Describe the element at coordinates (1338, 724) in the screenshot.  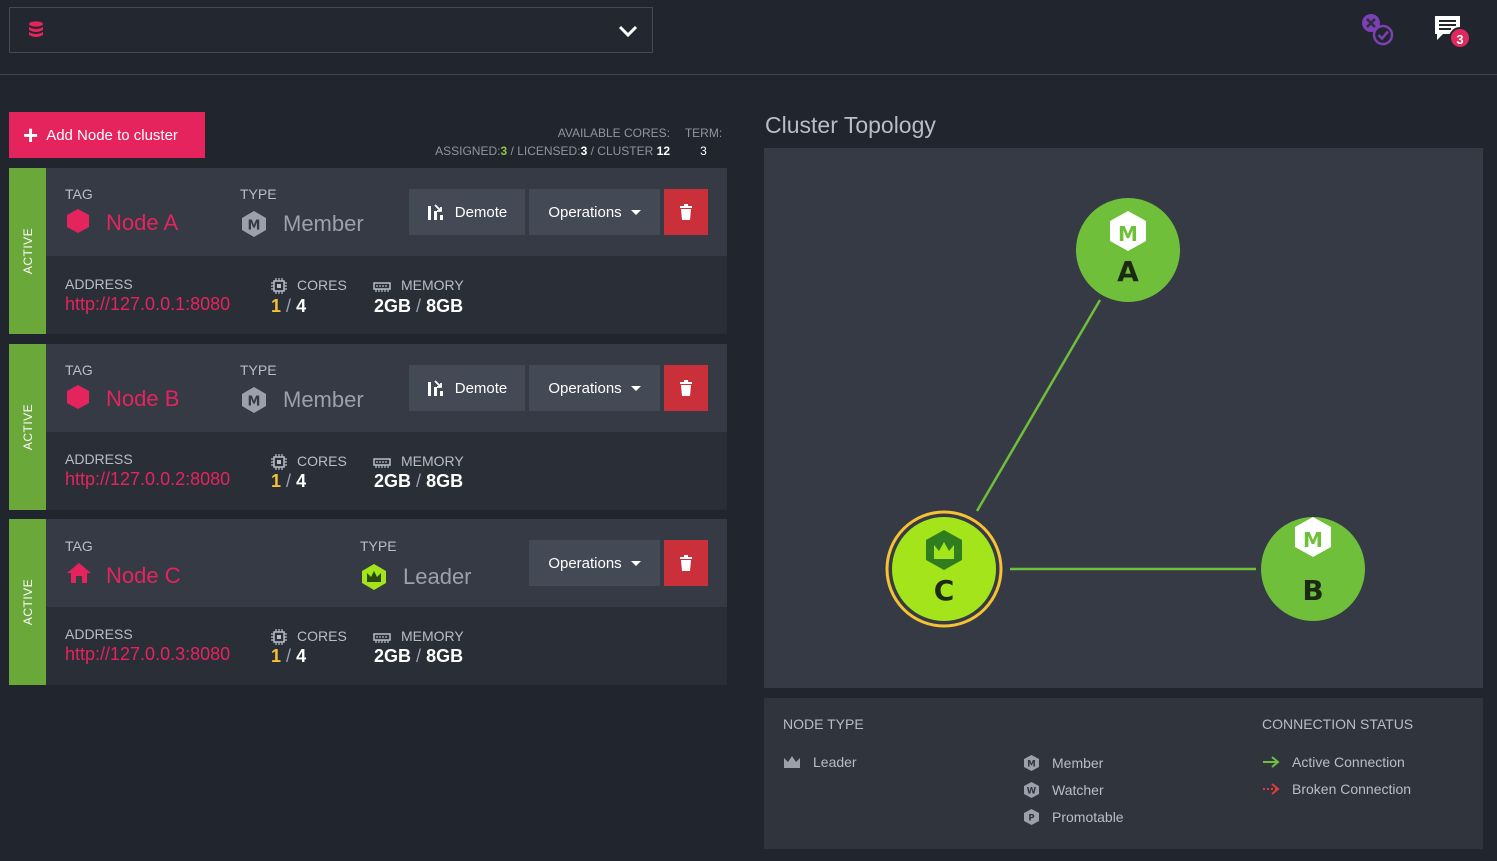
I see `legend-connection-status-title: CONNECTION STATUS` at that location.